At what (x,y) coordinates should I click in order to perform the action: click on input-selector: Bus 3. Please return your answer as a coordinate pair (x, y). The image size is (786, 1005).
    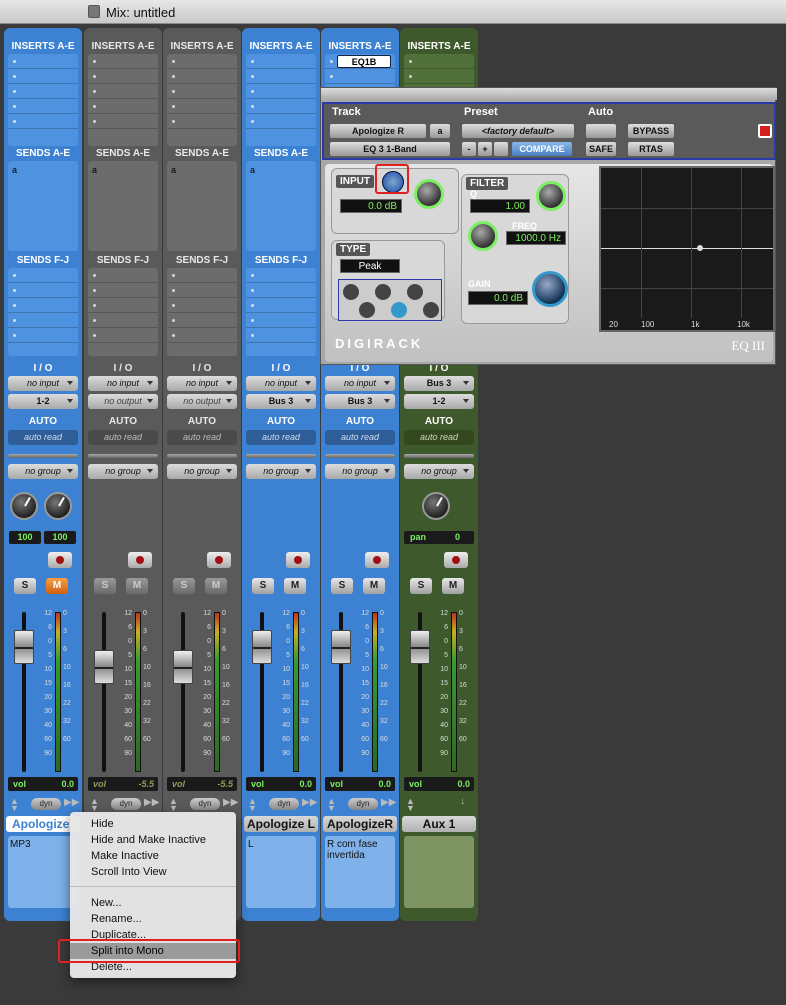
    Looking at the image, I should click on (439, 383).